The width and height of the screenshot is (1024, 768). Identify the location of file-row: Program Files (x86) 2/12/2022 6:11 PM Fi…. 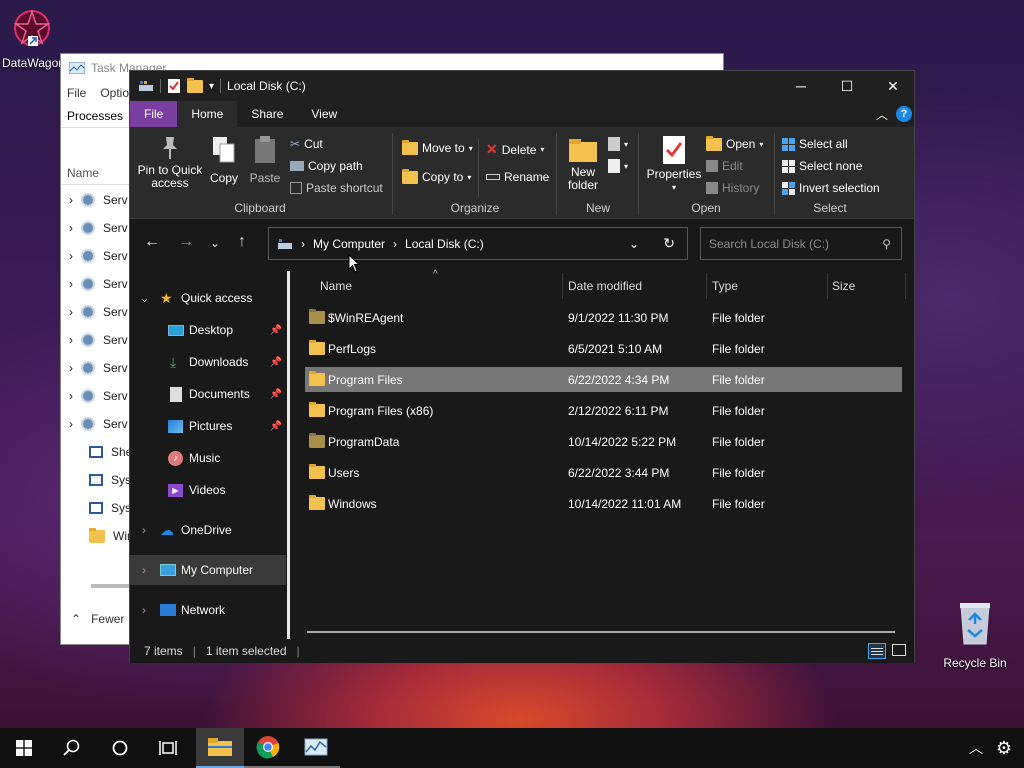
(603, 410).